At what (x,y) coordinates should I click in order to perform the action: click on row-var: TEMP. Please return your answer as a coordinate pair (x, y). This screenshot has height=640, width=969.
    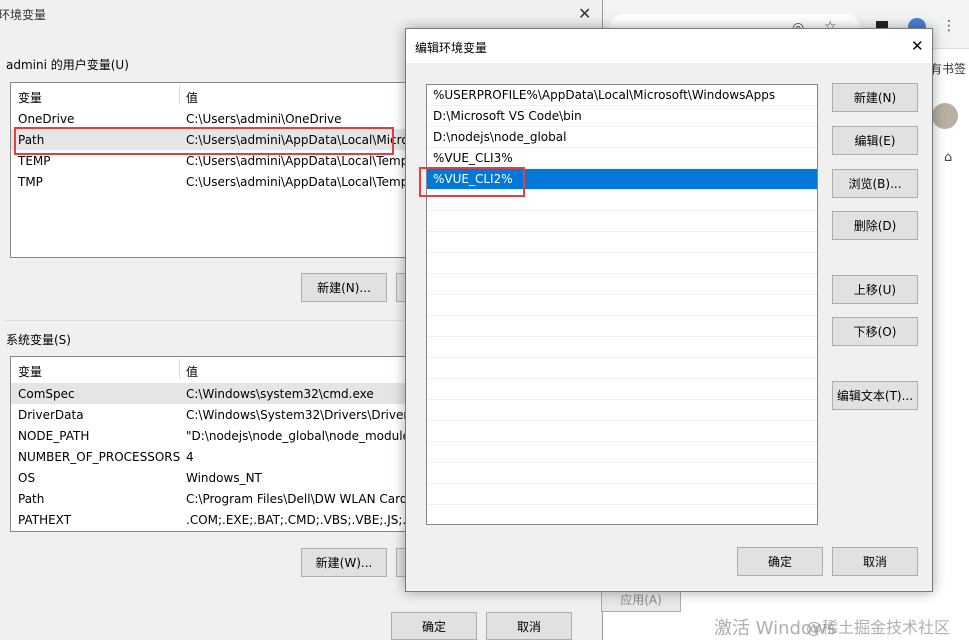
    Looking at the image, I should click on (34, 160).